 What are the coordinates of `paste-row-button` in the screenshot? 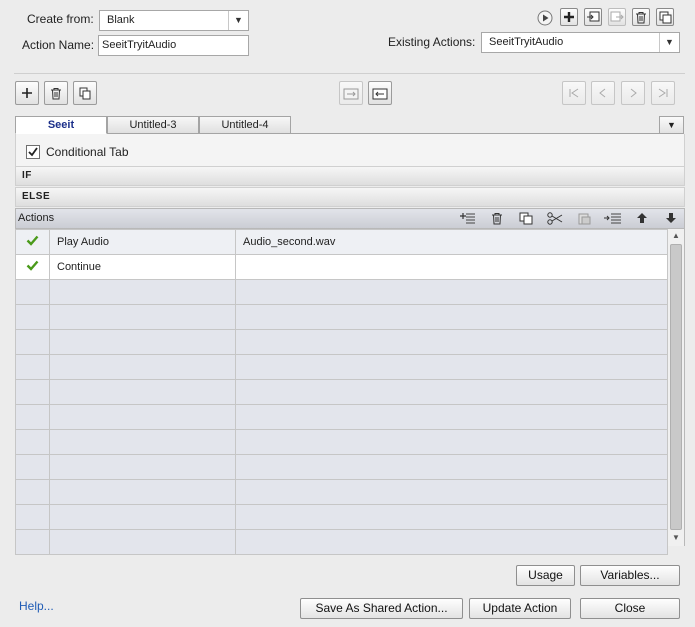 It's located at (584, 218).